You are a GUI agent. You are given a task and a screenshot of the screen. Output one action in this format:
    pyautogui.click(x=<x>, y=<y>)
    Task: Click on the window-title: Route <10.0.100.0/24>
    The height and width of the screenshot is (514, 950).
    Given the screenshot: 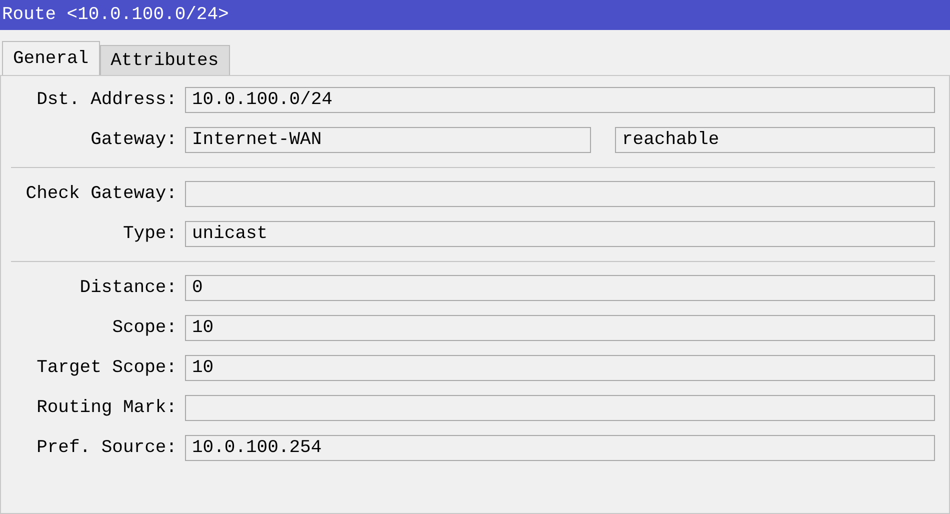 What is the action you would take?
    pyautogui.click(x=115, y=15)
    